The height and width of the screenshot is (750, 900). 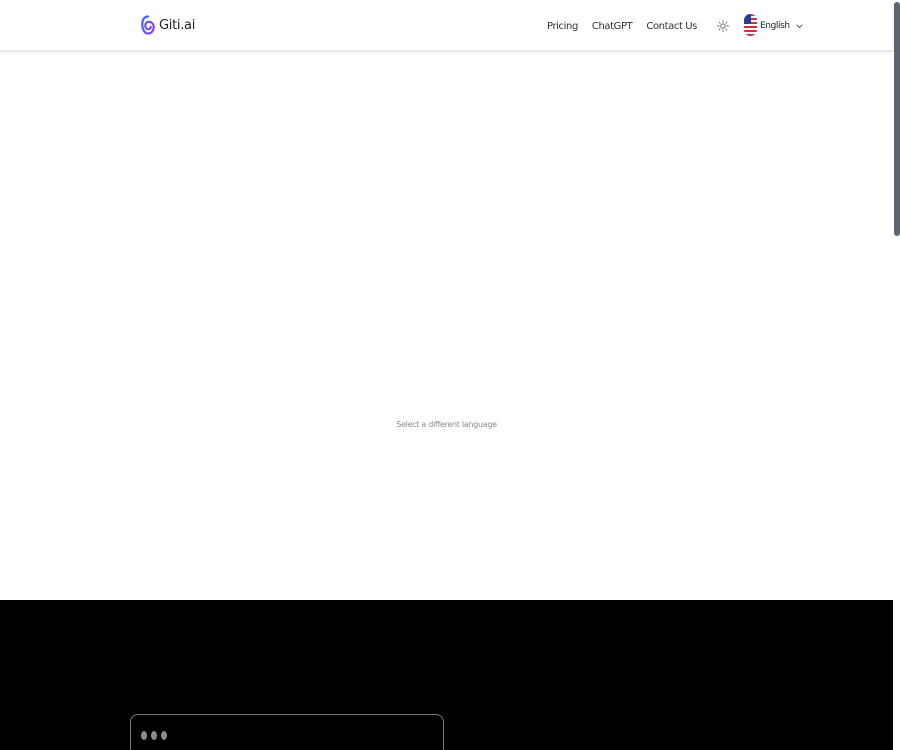 I want to click on sun-icon, so click(x=723, y=26).